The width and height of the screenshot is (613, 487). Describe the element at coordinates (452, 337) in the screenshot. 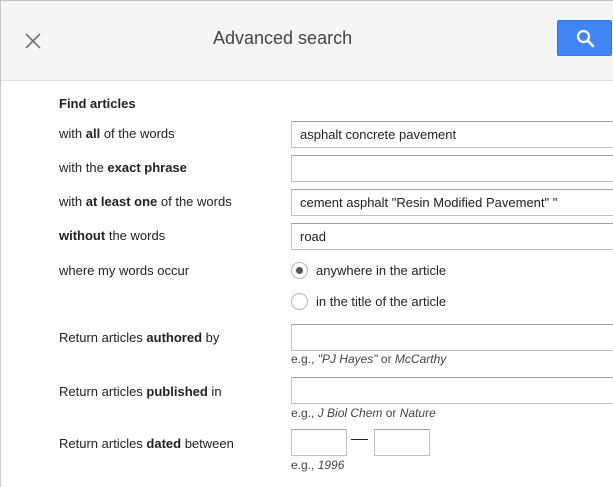

I see `author-input` at that location.